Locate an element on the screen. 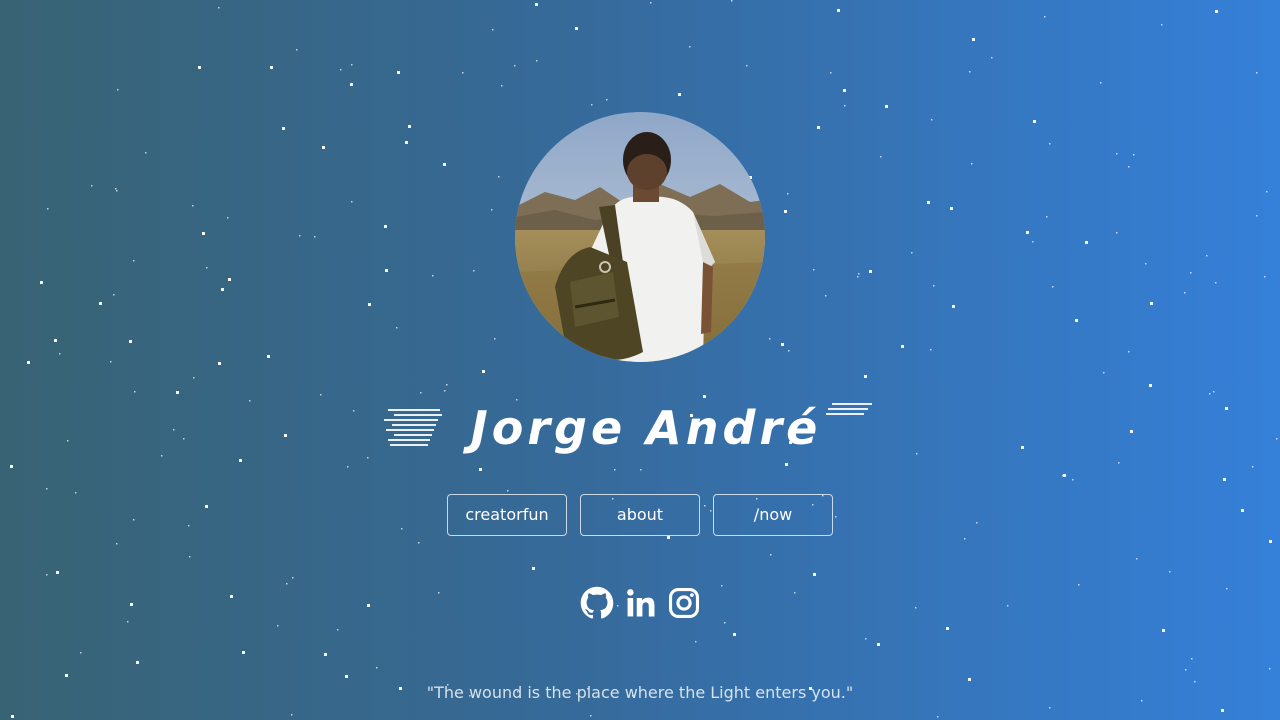 The height and width of the screenshot is (720, 1280). nav-buttons: creatorfun about /now is located at coordinates (640, 515).